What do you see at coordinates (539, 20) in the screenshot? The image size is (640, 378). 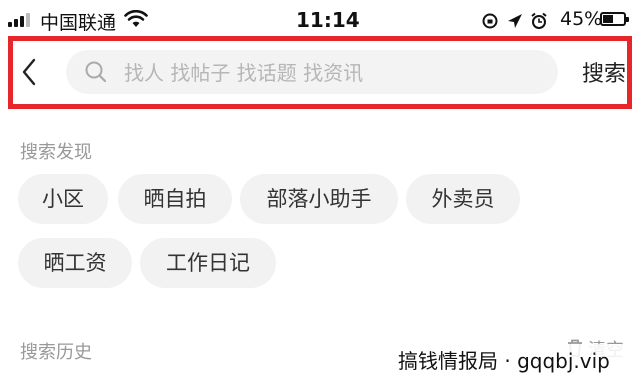 I see `alarm-icon` at bounding box center [539, 20].